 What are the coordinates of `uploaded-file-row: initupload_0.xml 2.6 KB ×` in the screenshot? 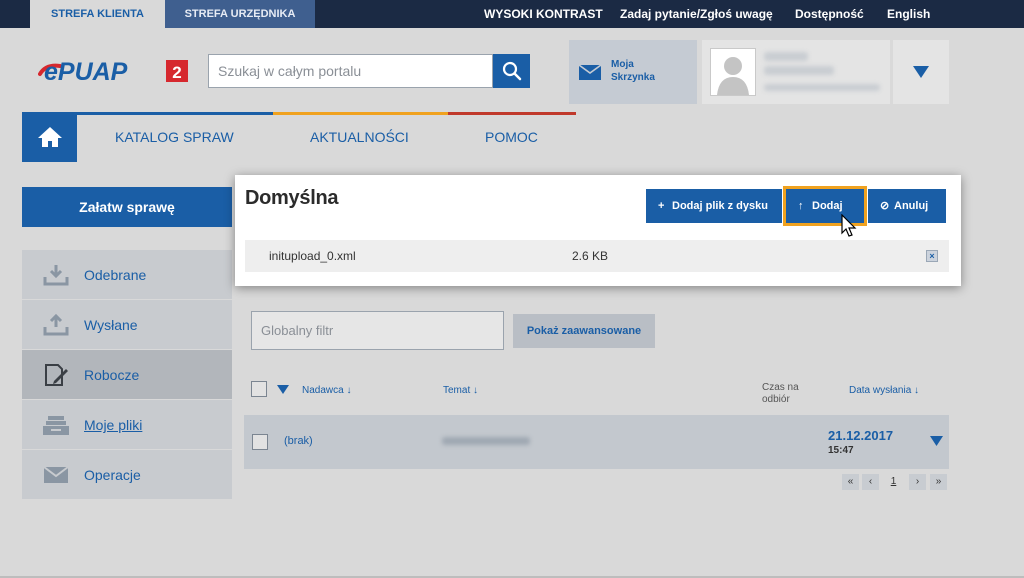 It's located at (597, 256).